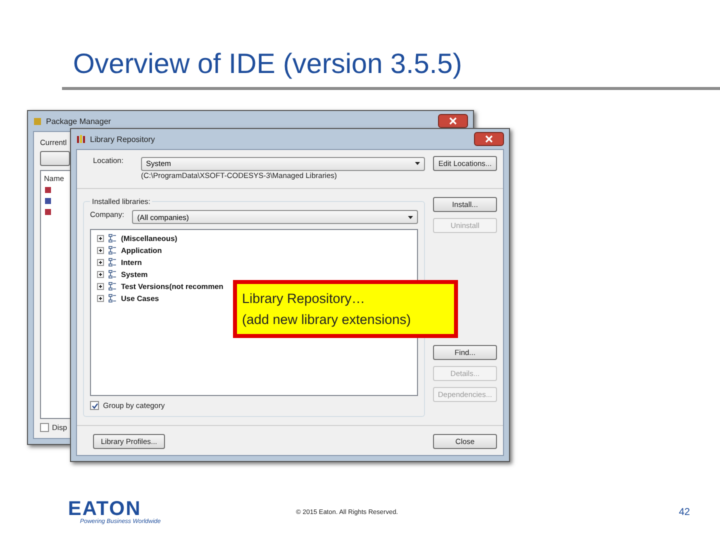  I want to click on page-number: 42, so click(684, 512).